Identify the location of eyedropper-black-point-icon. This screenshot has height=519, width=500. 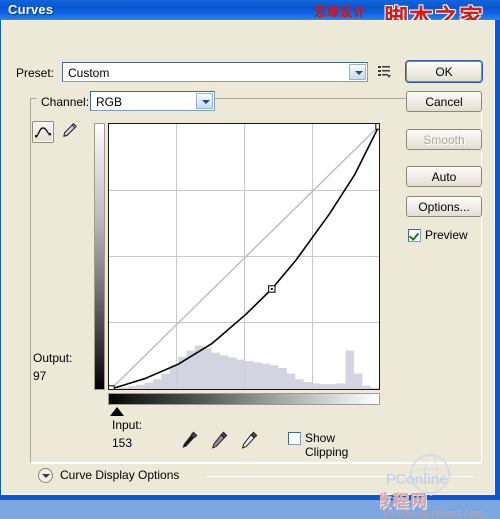
(189, 440).